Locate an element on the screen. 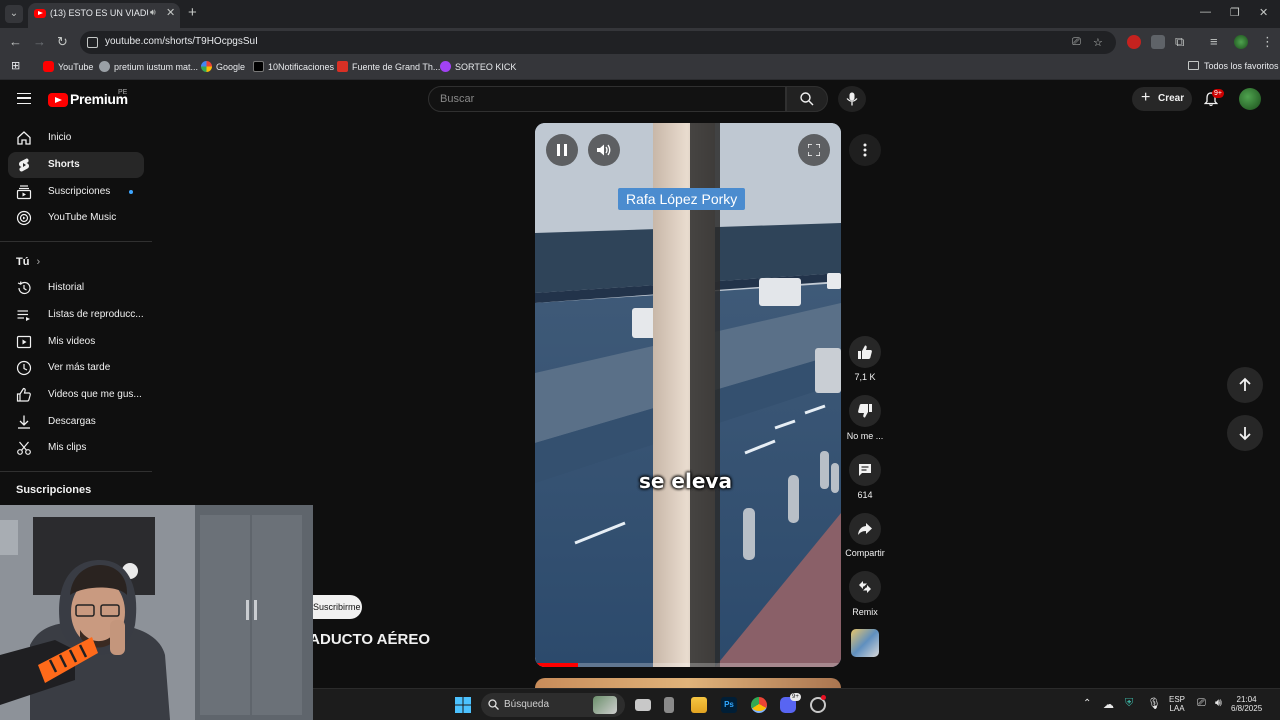 This screenshot has height=720, width=1280. network-icon: ⎚ is located at coordinates (1201, 703).